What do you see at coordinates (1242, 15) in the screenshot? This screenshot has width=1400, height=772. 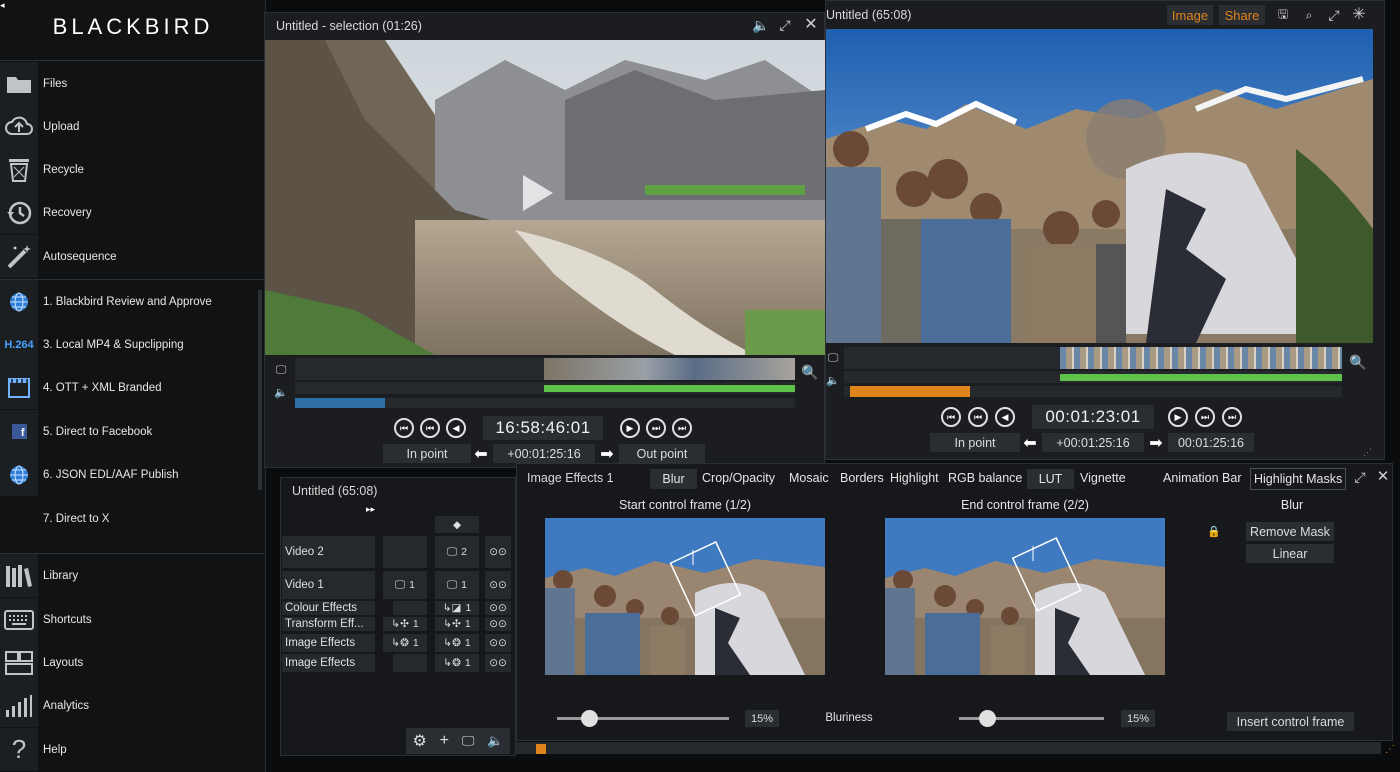 I see `share-button: Share` at bounding box center [1242, 15].